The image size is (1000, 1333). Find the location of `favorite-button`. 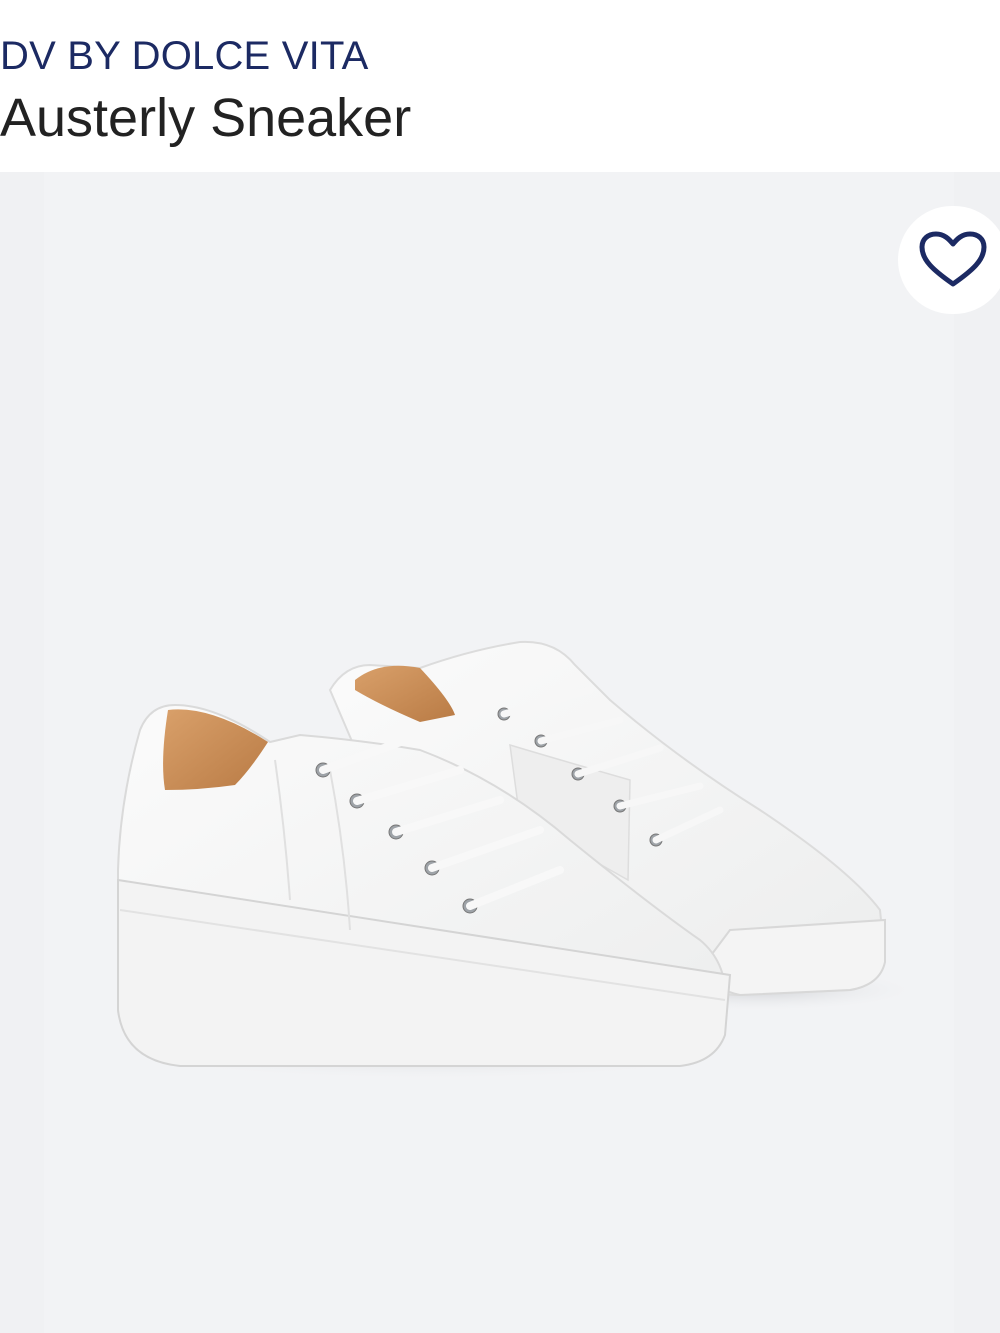

favorite-button is located at coordinates (949, 260).